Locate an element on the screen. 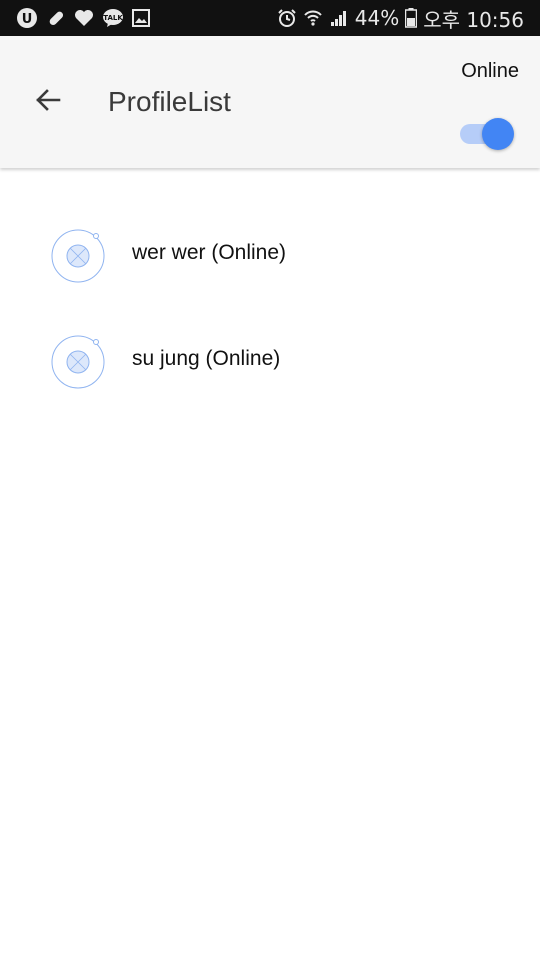 This screenshot has height=960, width=540. battery-percent: 44% is located at coordinates (377, 18).